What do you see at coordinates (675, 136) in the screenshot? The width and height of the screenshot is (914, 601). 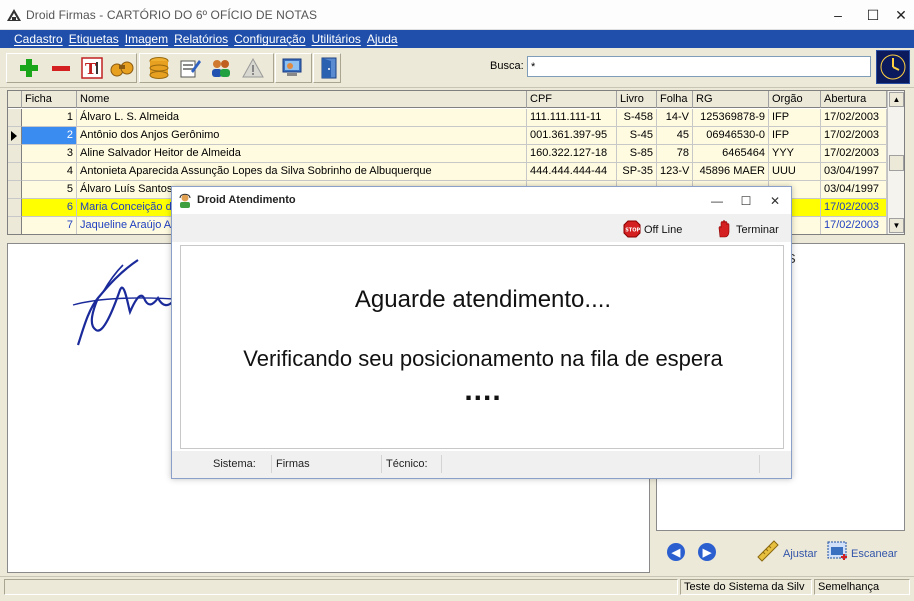 I see `cell-folha: 45` at bounding box center [675, 136].